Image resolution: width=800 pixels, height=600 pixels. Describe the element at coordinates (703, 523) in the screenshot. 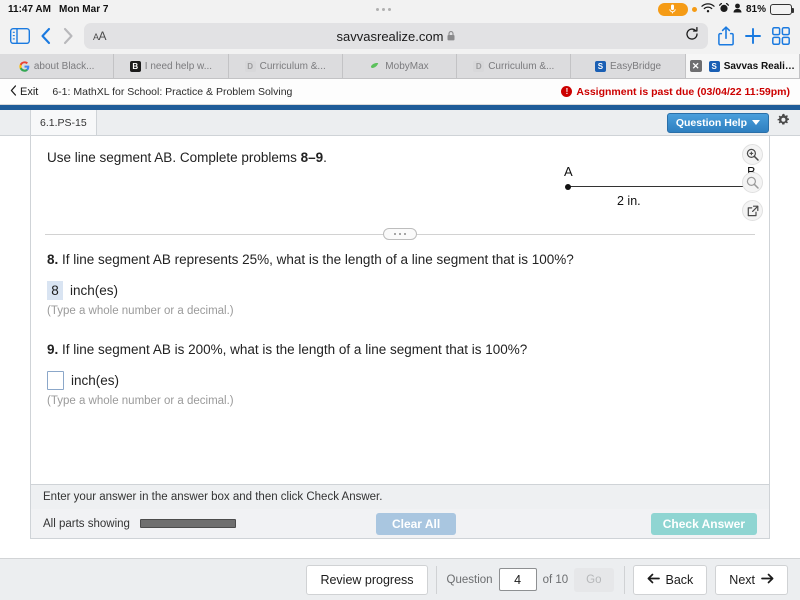

I see `check-answer-button: Check Answer` at that location.